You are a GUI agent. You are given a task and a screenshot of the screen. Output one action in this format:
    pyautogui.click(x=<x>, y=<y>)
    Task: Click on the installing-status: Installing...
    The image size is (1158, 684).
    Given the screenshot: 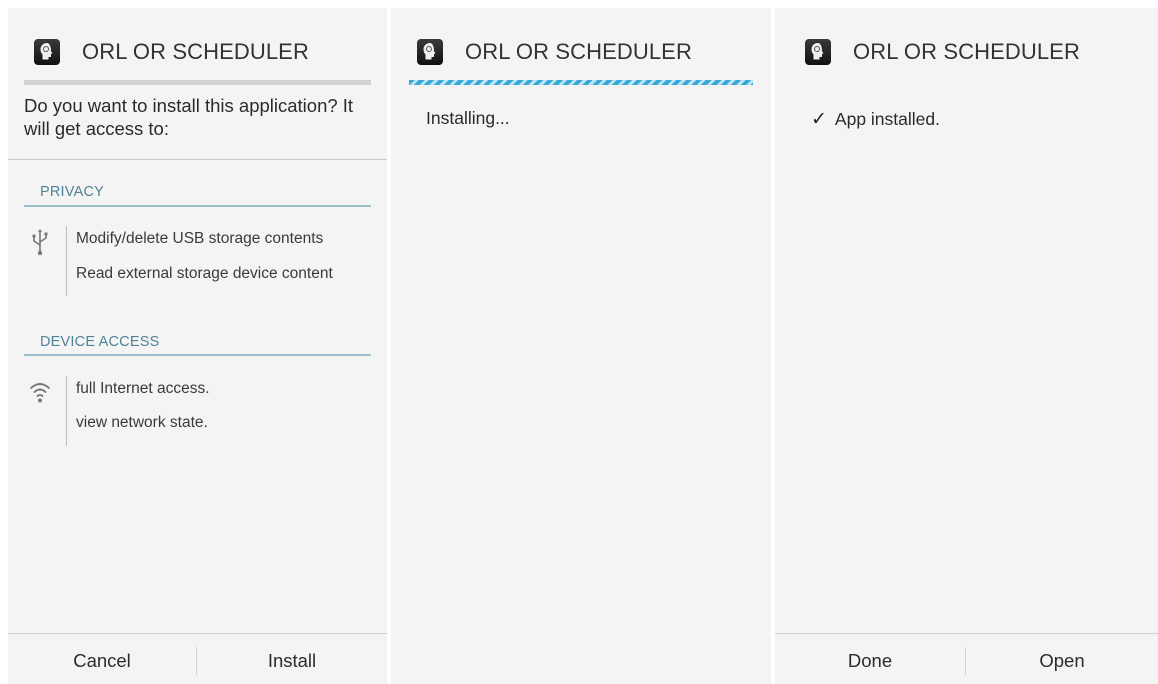 What is the action you would take?
    pyautogui.click(x=468, y=118)
    